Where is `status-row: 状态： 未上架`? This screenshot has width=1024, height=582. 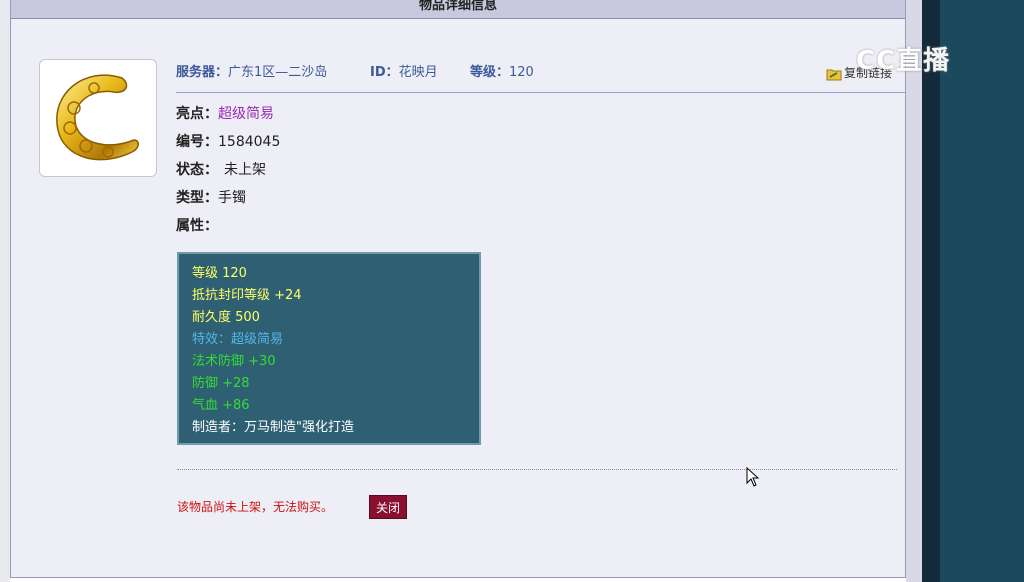
status-row: 状态： 未上架 is located at coordinates (221, 170).